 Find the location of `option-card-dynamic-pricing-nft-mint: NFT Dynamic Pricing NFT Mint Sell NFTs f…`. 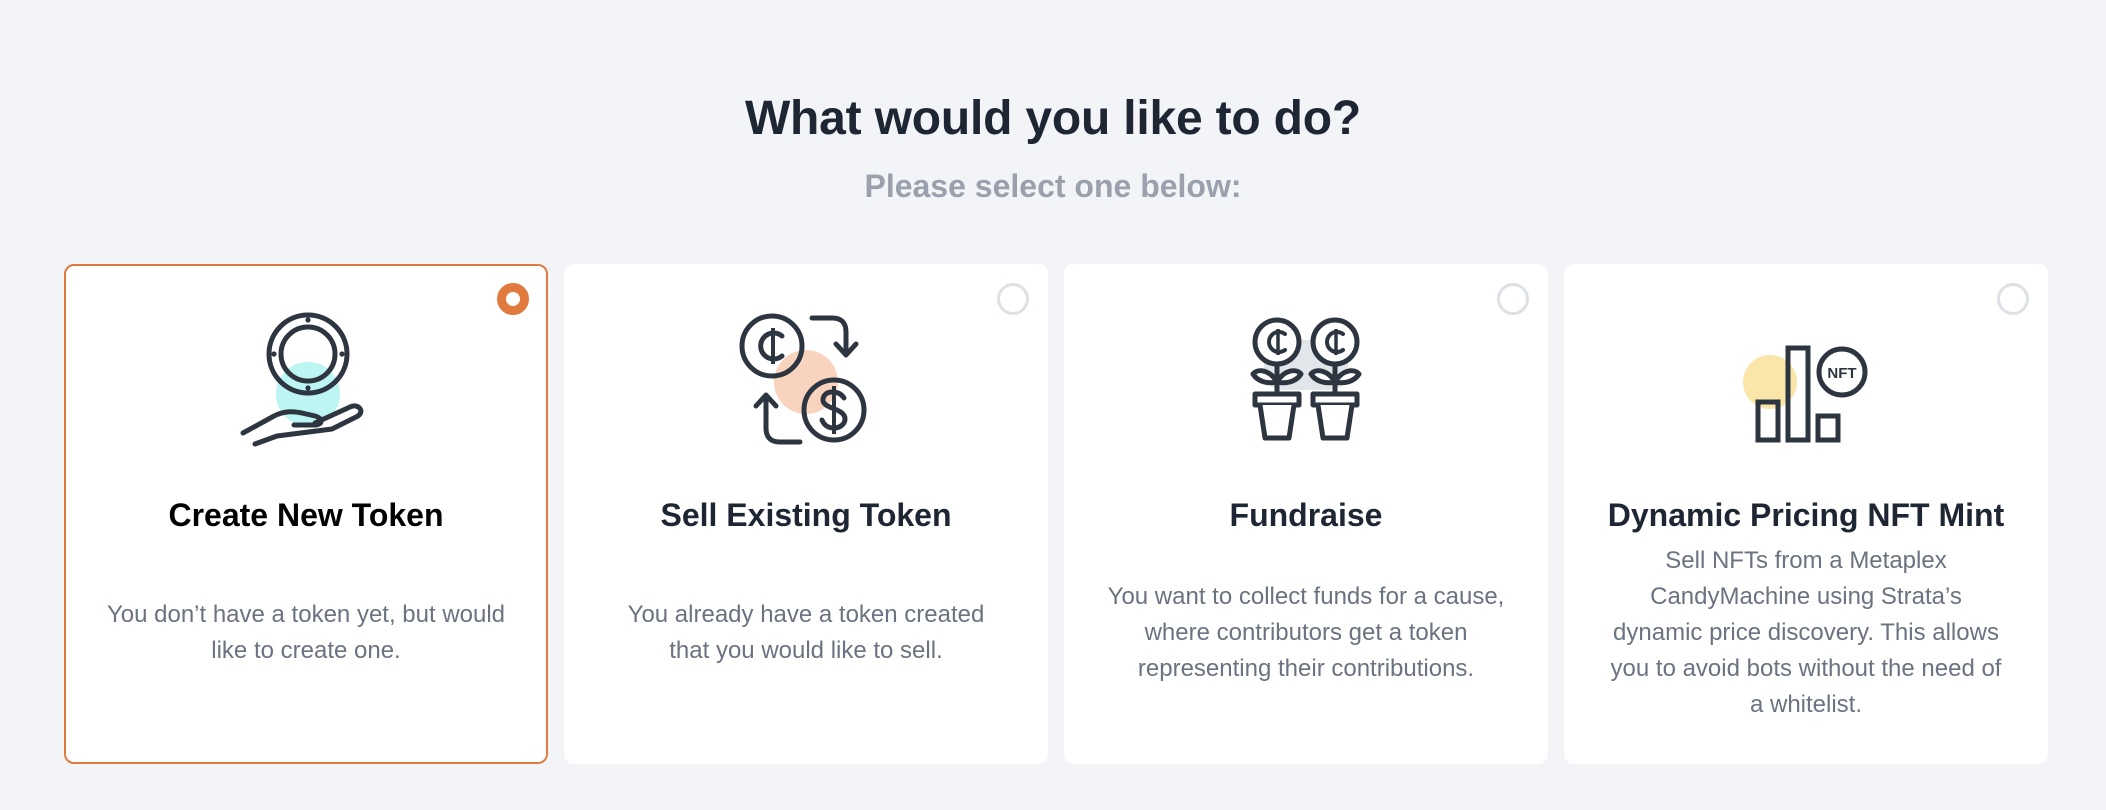

option-card-dynamic-pricing-nft-mint: NFT Dynamic Pricing NFT Mint Sell NFTs f… is located at coordinates (1806, 514).